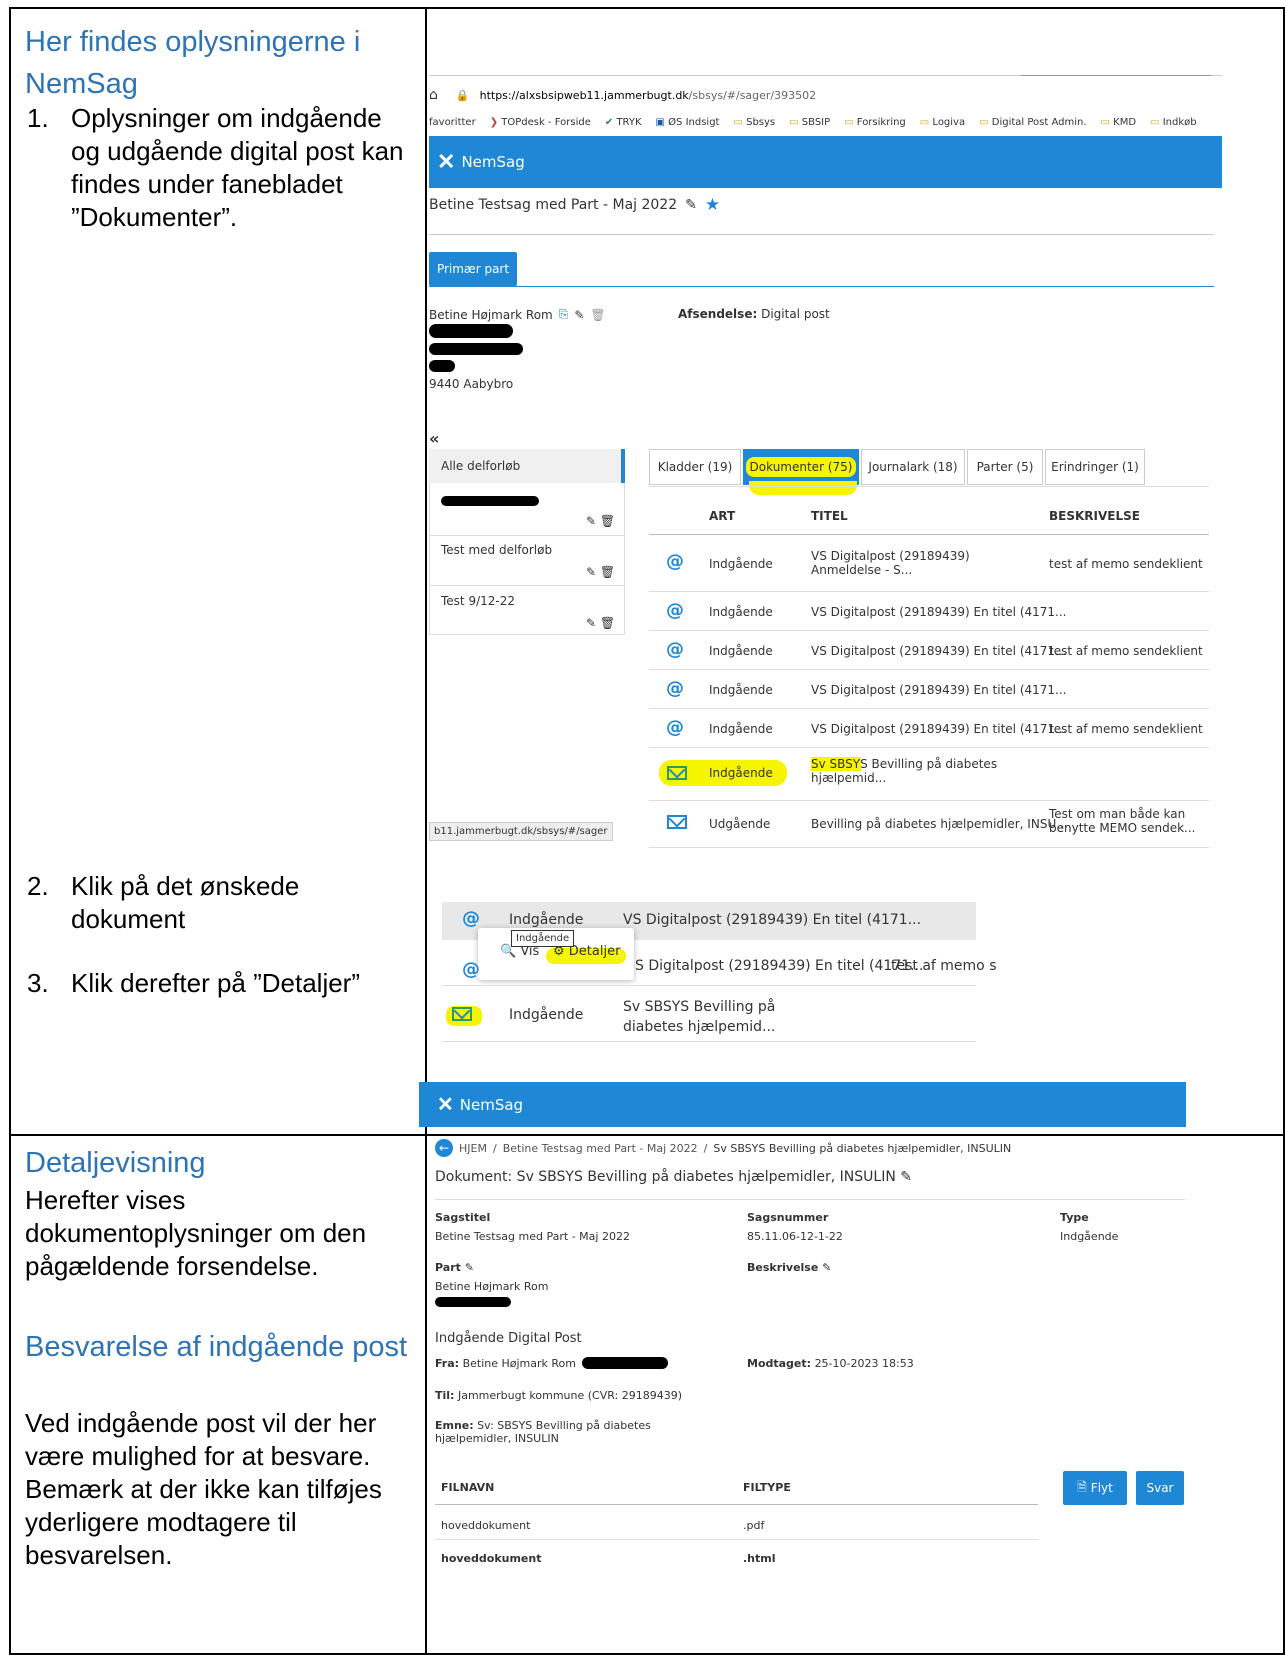 This screenshot has height=1655, width=1285. I want to click on url-path: /sbsys/#/sager/393502, so click(752, 95).